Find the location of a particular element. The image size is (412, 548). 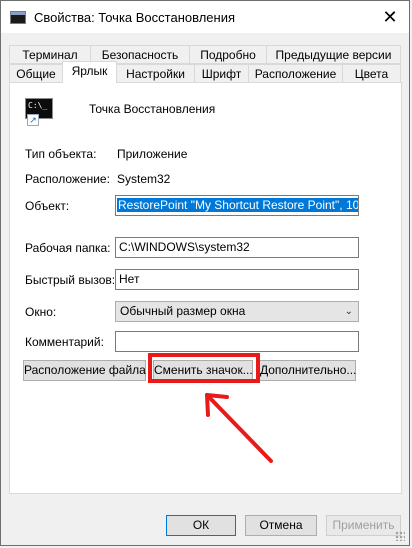

tab-label: Ярлык is located at coordinates (89, 71).